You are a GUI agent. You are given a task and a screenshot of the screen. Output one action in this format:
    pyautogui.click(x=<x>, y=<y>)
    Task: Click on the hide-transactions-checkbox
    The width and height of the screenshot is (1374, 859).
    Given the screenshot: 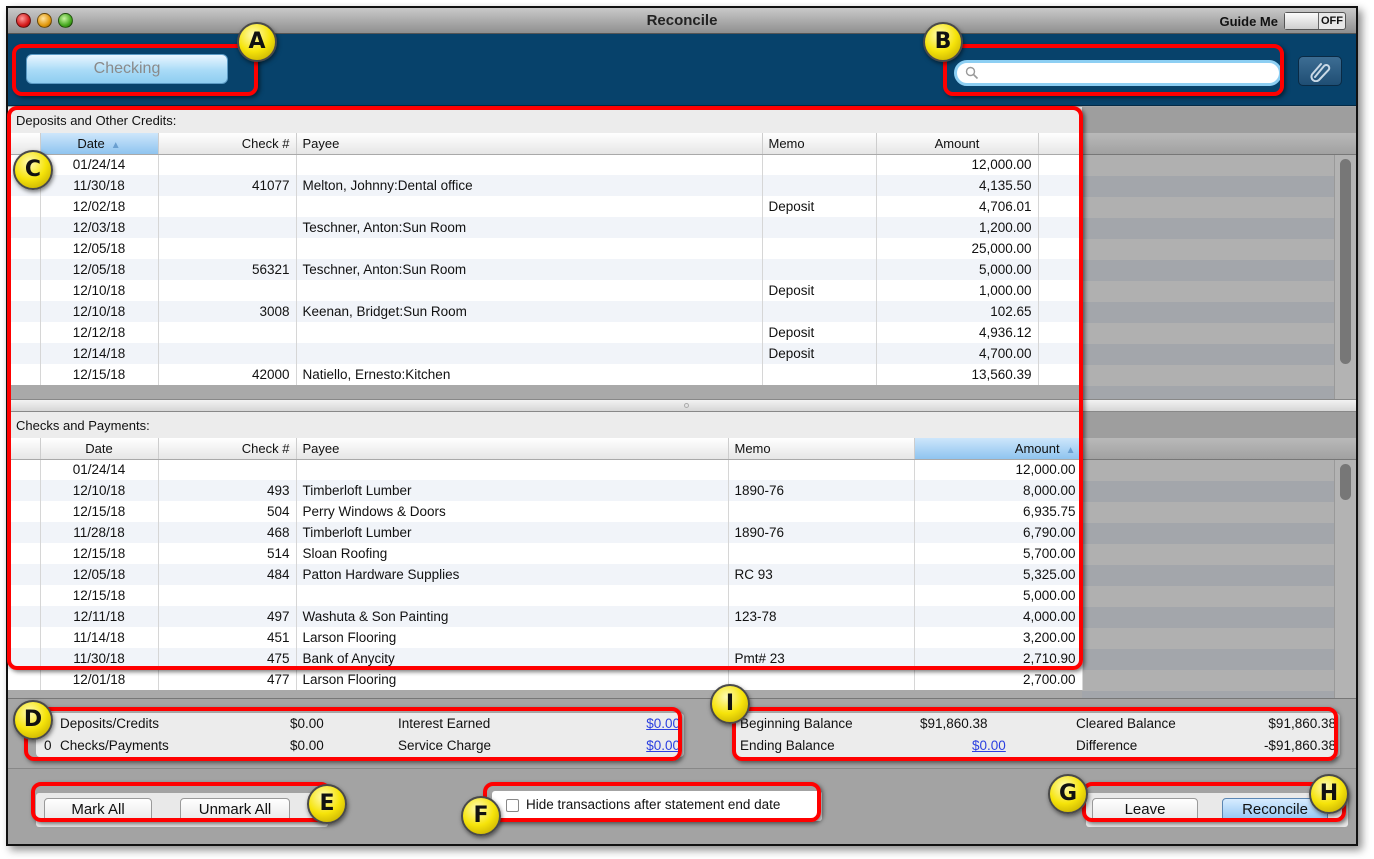 What is the action you would take?
    pyautogui.click(x=512, y=805)
    